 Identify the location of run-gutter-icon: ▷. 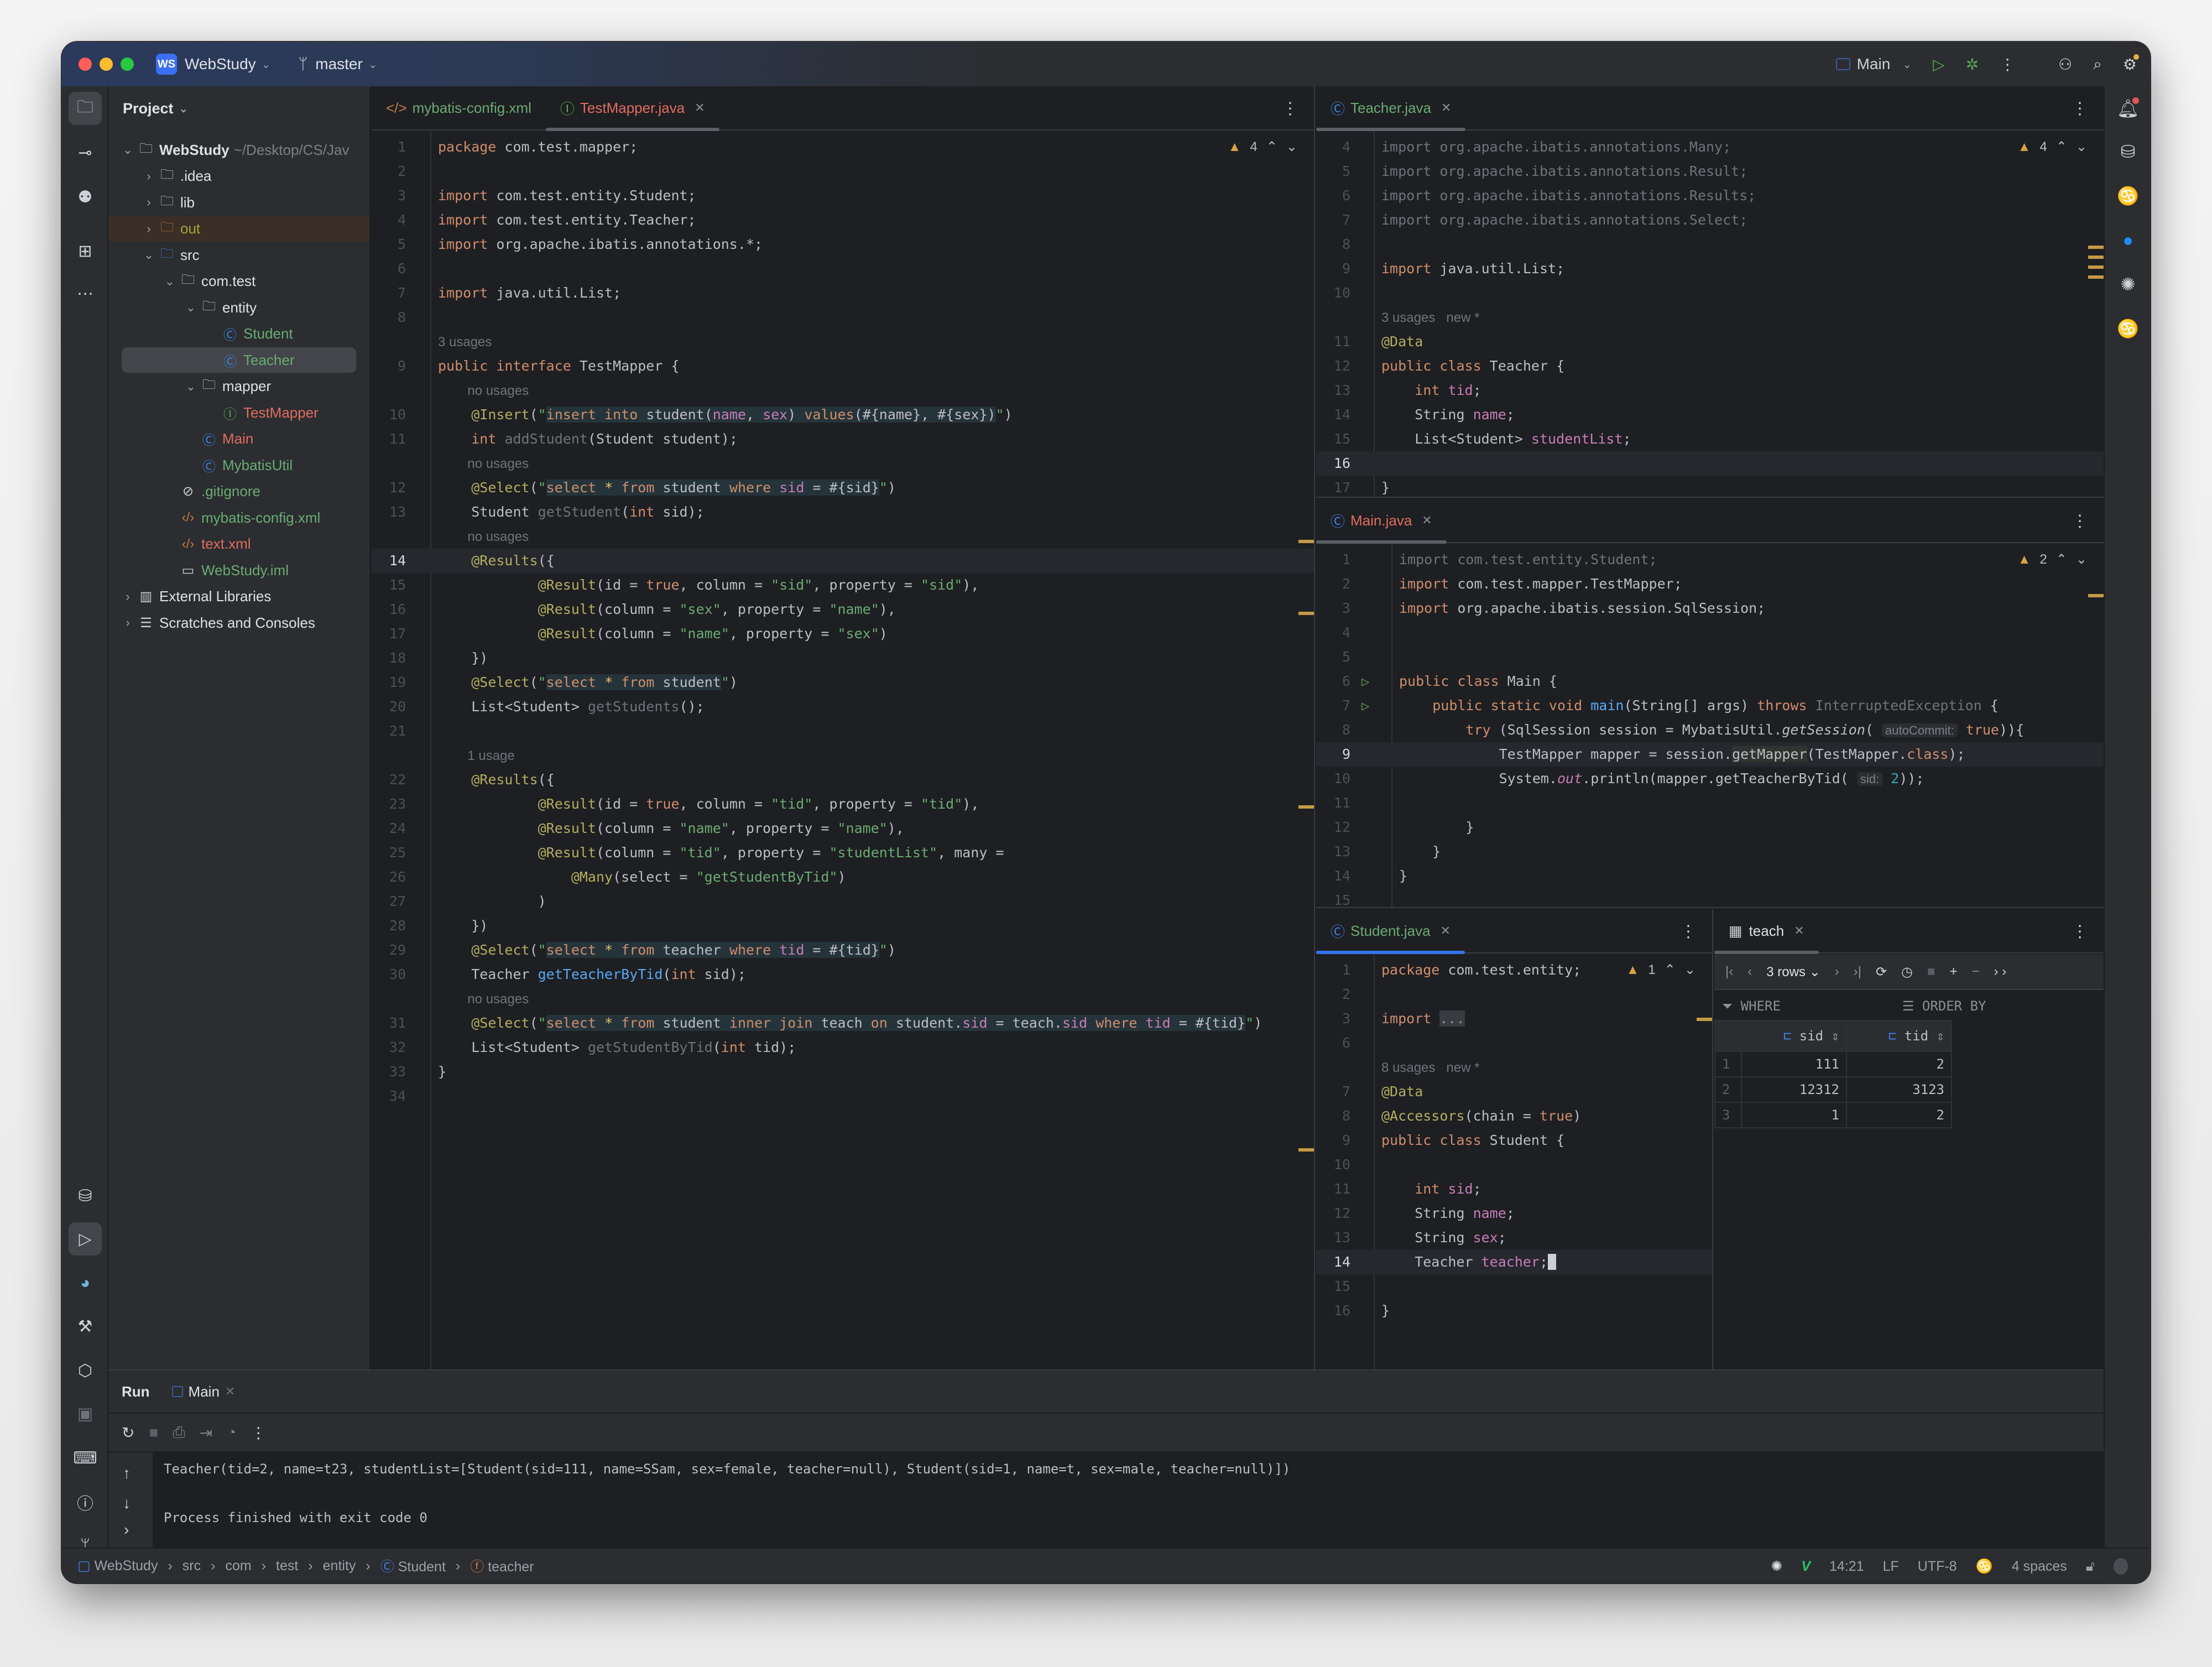
(1365, 706).